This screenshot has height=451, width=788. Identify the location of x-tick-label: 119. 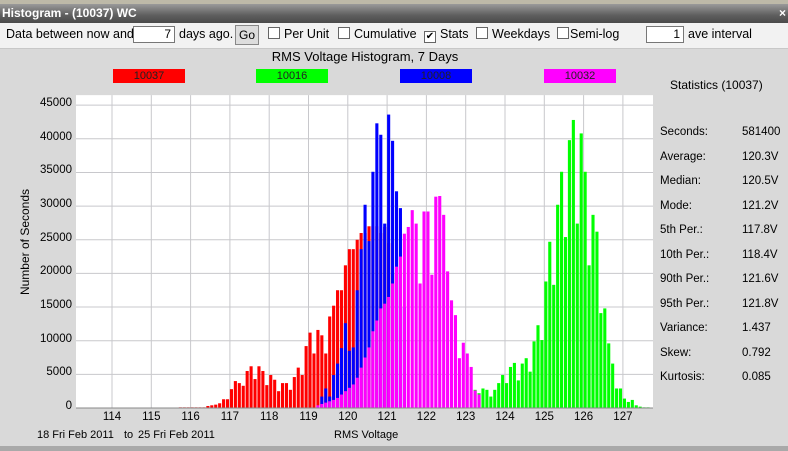
(308, 417).